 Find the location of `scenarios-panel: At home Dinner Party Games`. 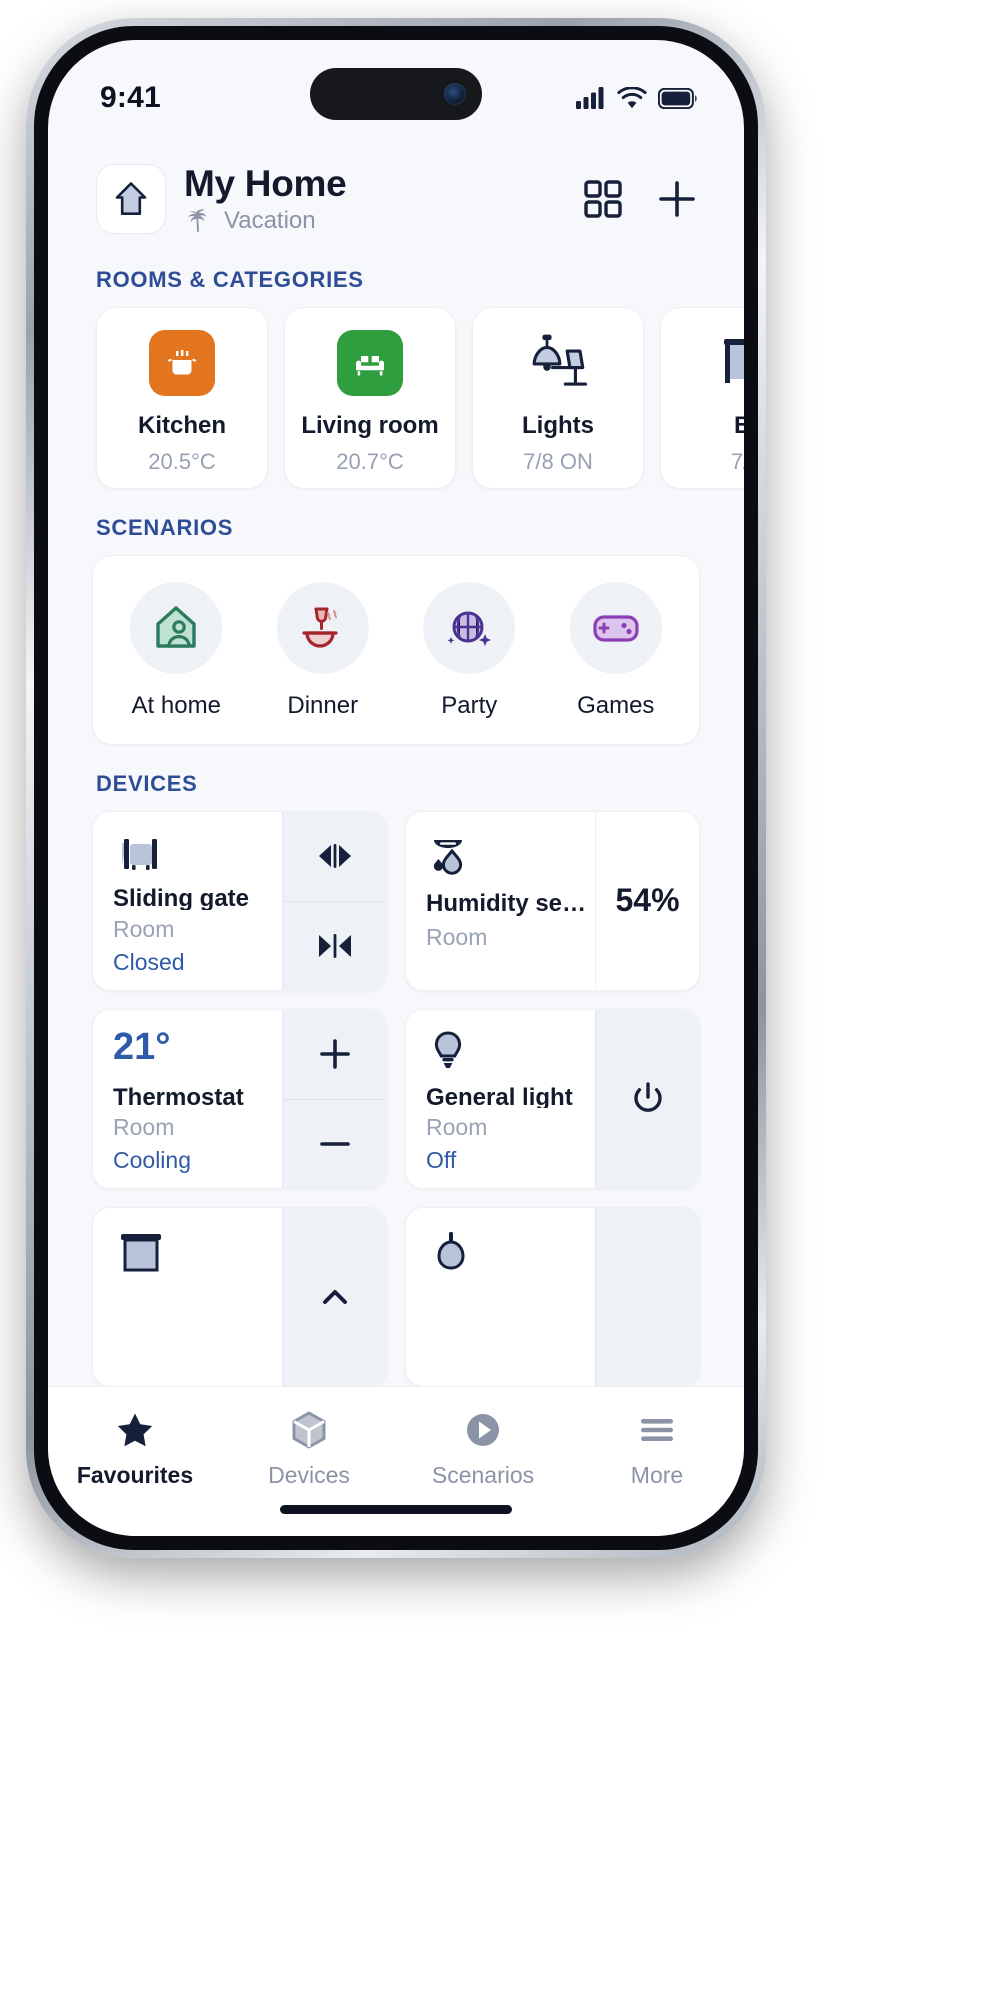

scenarios-panel: At home Dinner Party Games is located at coordinates (396, 649).